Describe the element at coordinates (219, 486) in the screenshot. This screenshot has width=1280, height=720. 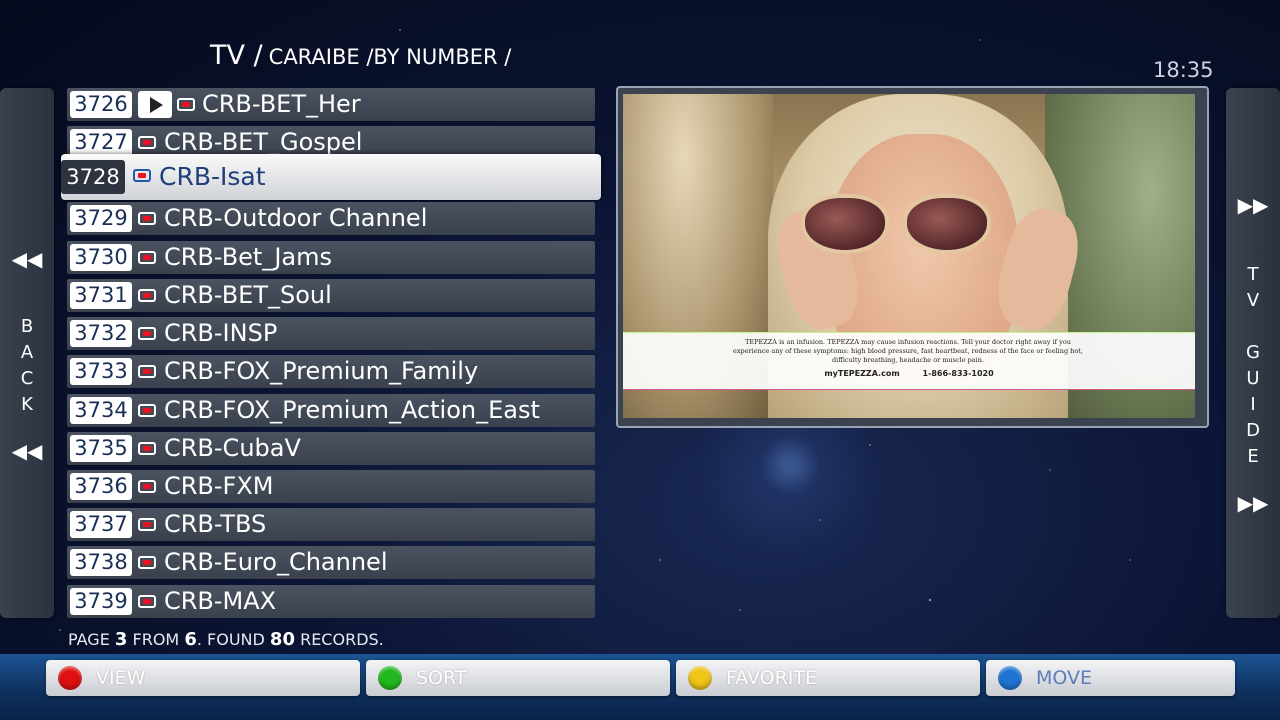
I see `channel-name: CRB-FXM` at that location.